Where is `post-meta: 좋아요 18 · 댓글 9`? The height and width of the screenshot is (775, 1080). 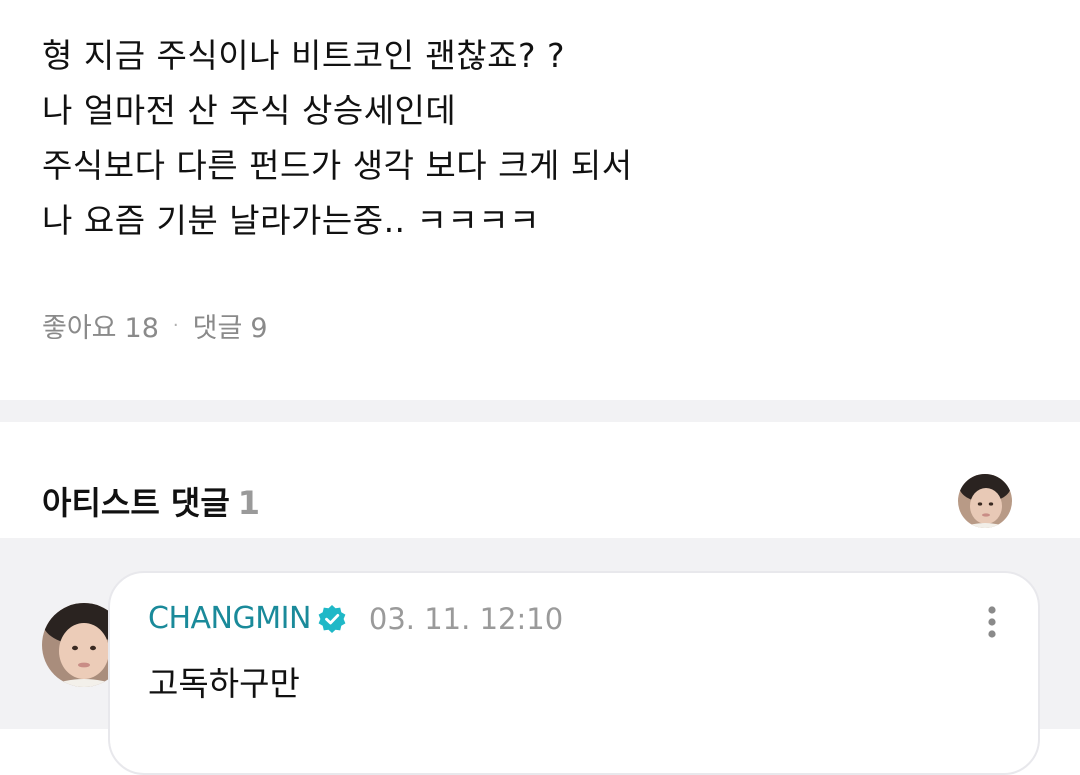
post-meta: 좋아요 18 · 댓글 9 is located at coordinates (155, 325).